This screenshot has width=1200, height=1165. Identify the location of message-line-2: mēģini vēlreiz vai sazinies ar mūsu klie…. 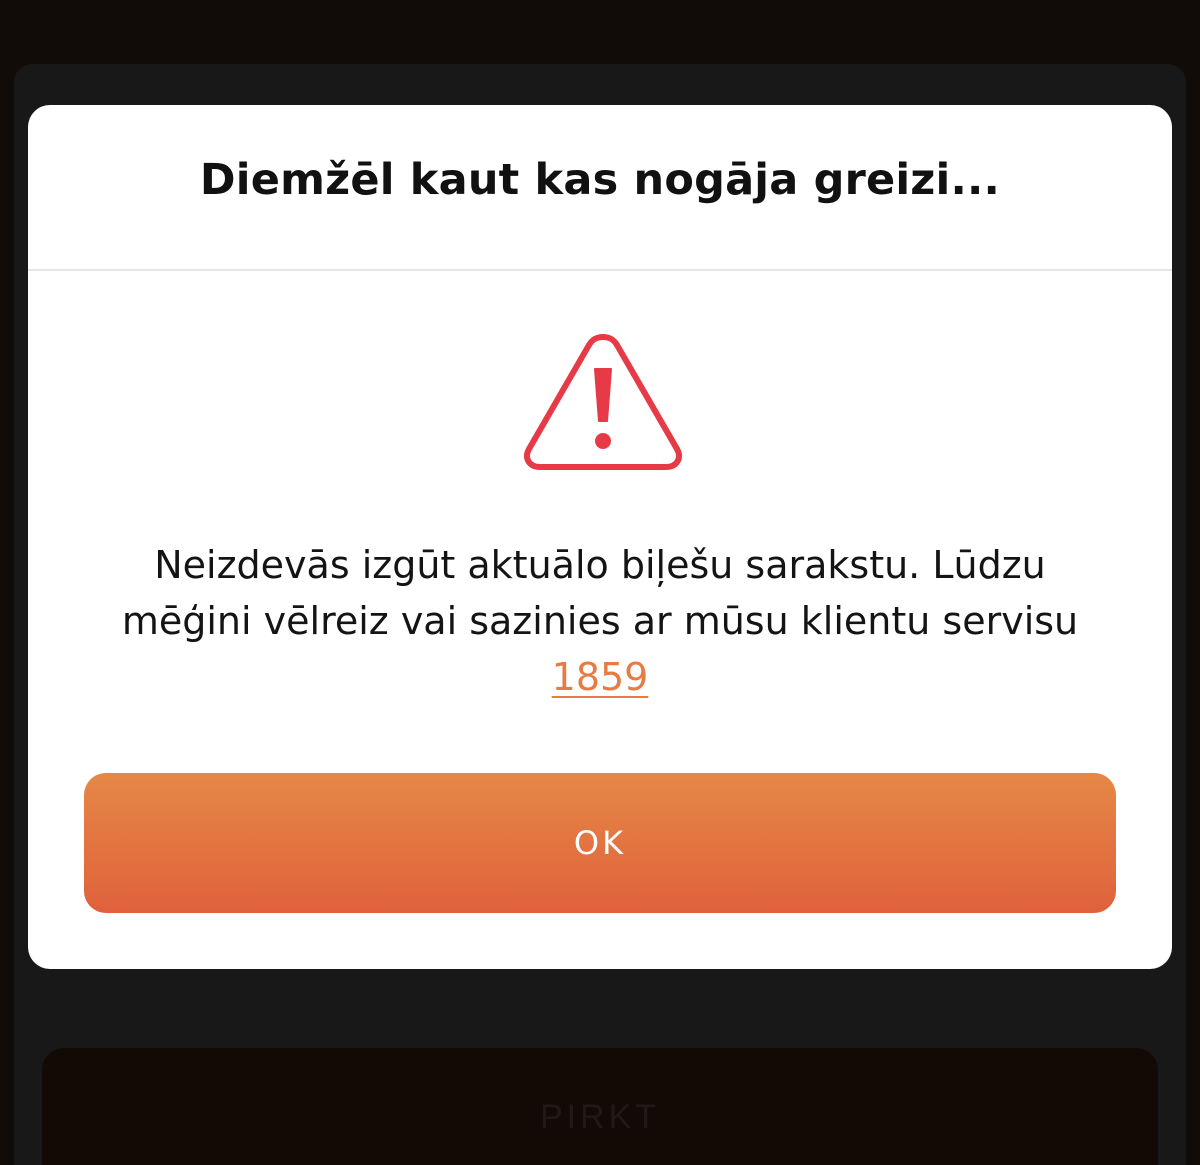
(600, 621).